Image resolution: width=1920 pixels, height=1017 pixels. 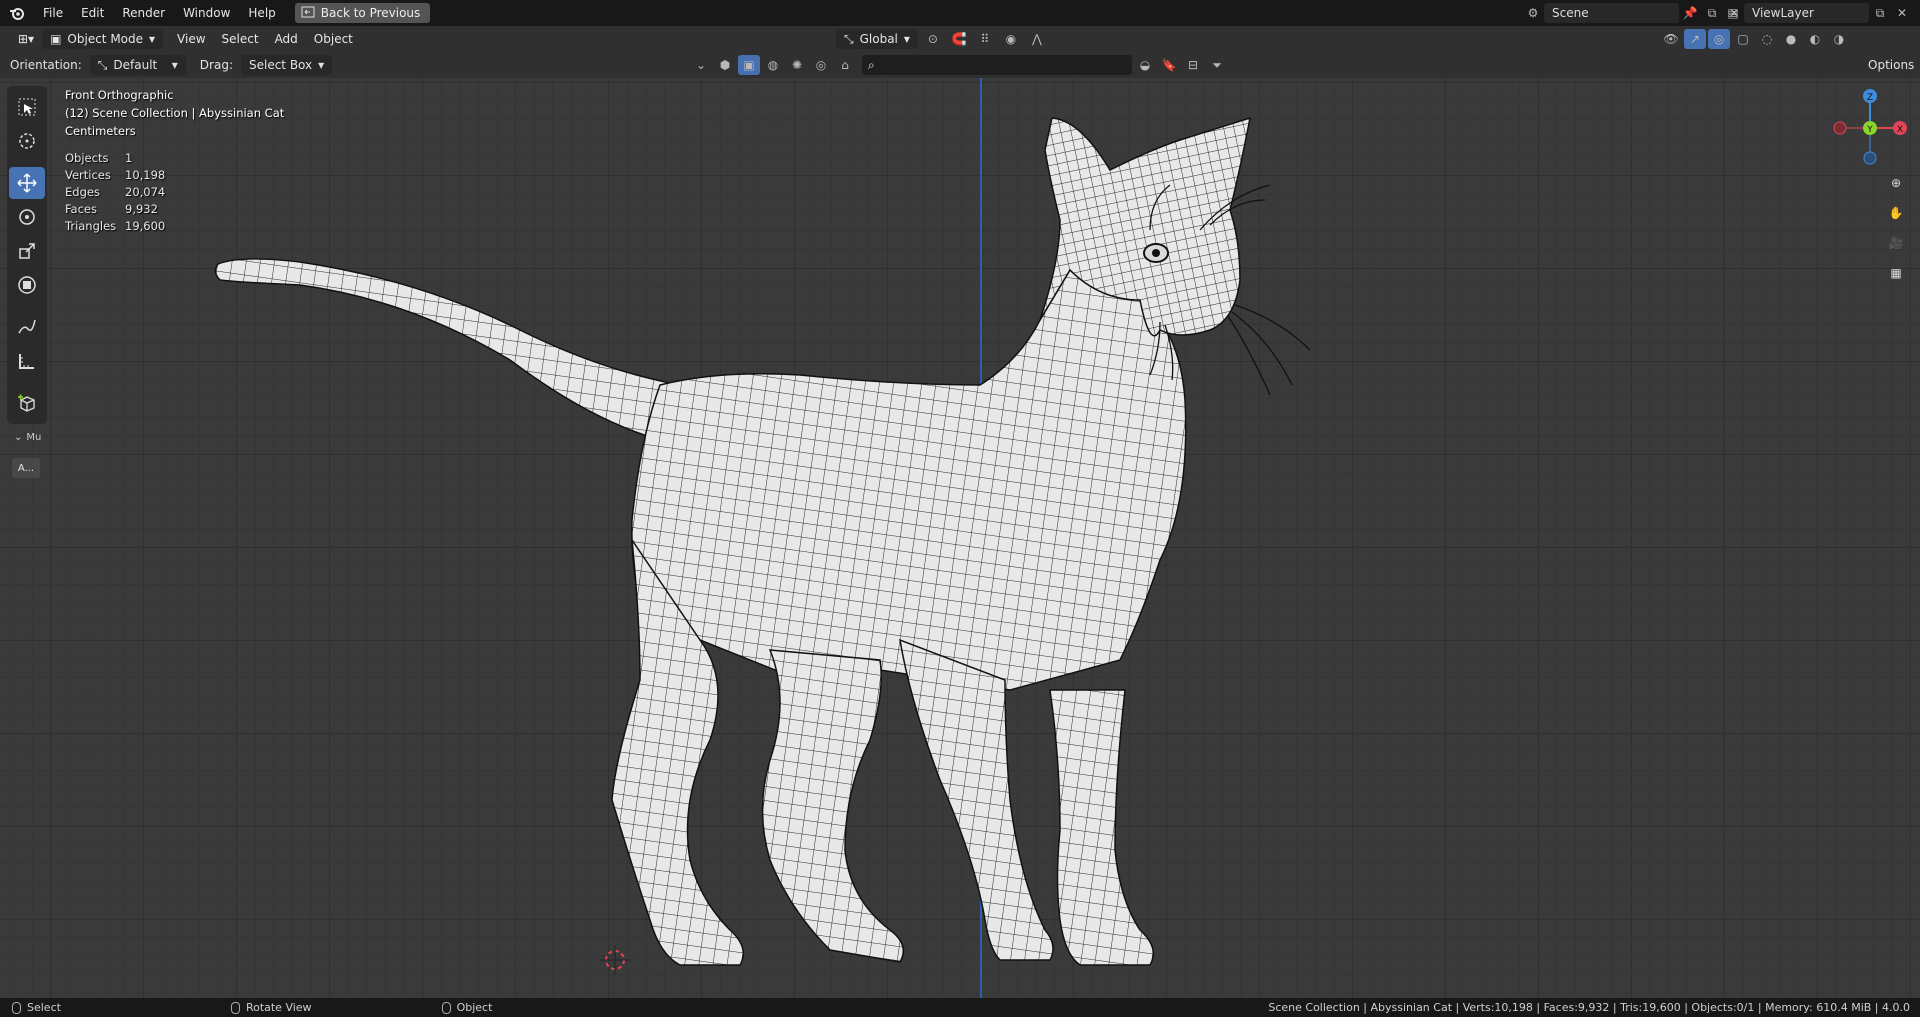 I want to click on status-object: Object, so click(x=467, y=1007).